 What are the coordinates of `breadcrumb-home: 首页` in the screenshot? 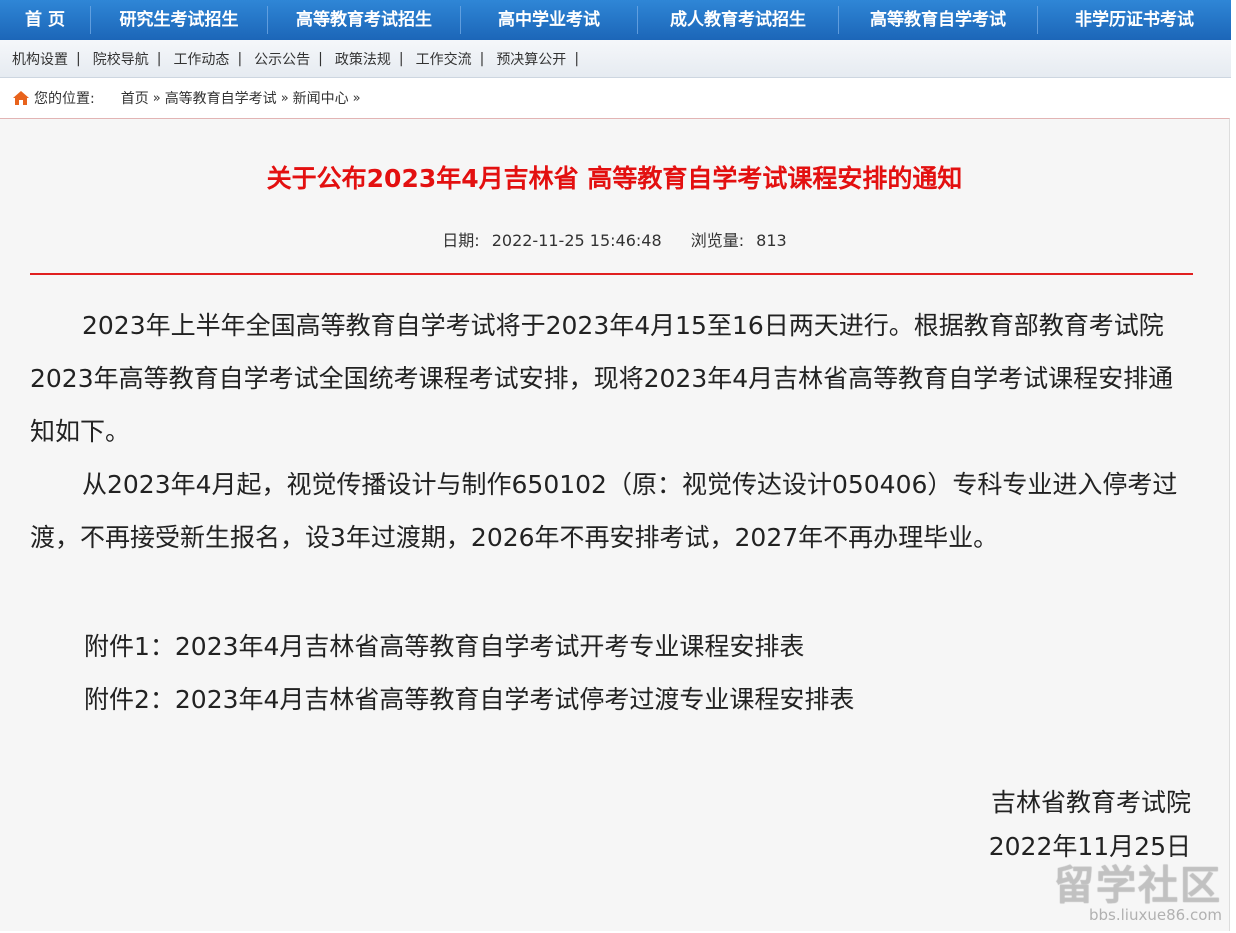 It's located at (135, 98).